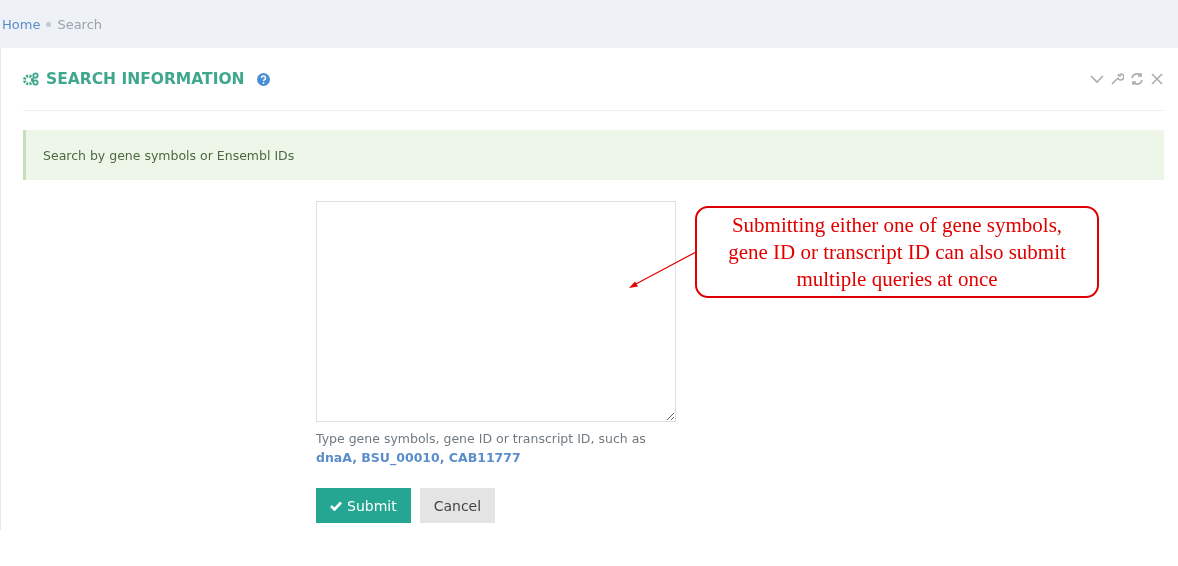 The image size is (1178, 566). I want to click on example-list: dnaA, BSU_00010, CAB11777, so click(740, 457).